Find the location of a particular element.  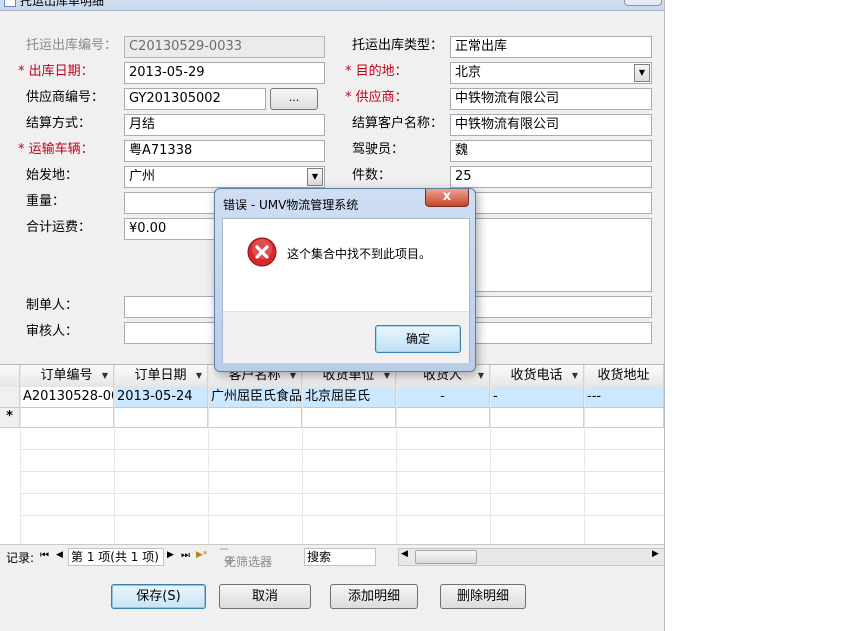

out-date-field: 2013-05-29 is located at coordinates (224, 73).